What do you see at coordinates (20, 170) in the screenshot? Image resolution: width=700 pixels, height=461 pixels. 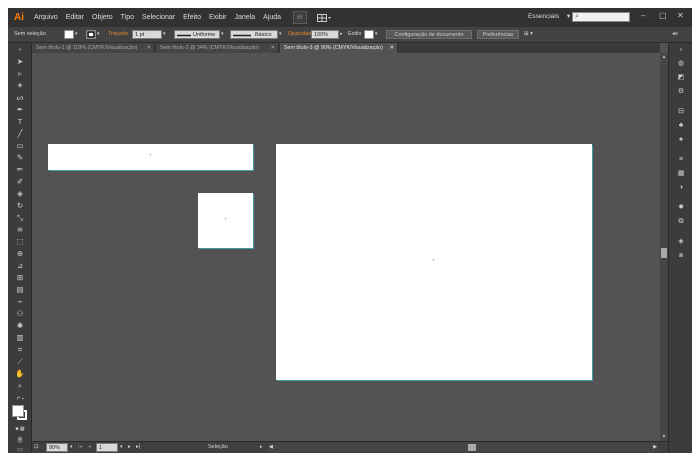 I see `pencil-tool-icon: ✏` at bounding box center [20, 170].